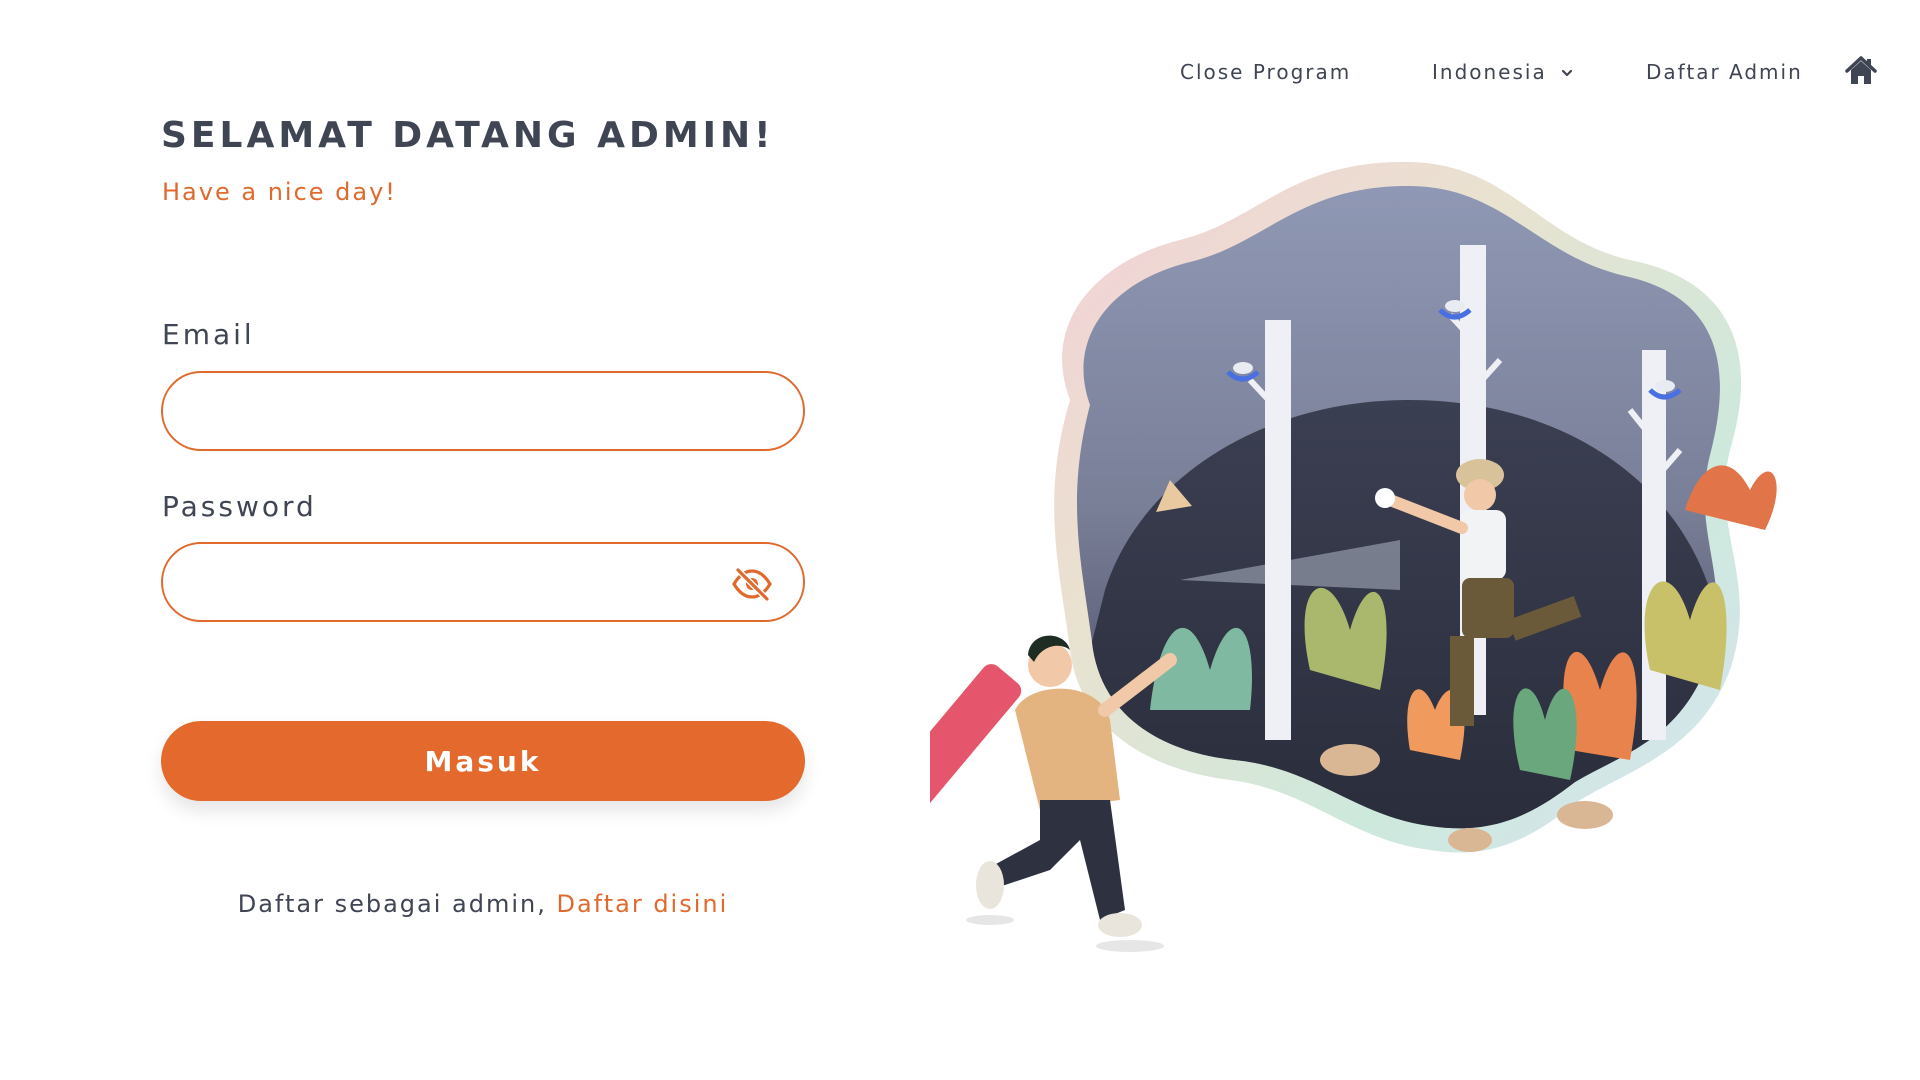  Describe the element at coordinates (1265, 72) in the screenshot. I see `close-program-link: Close Program` at that location.